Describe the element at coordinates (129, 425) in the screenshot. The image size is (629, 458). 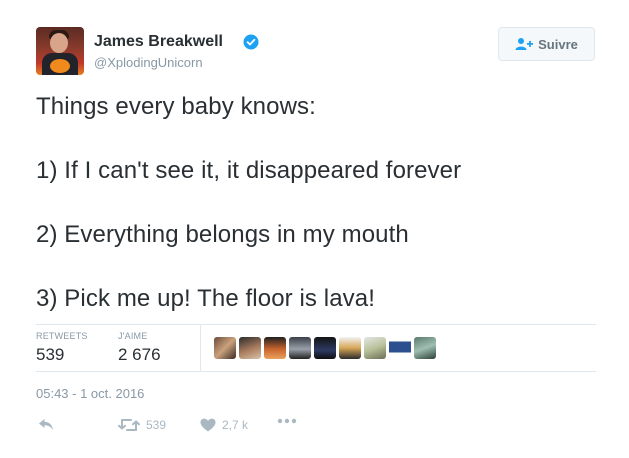
I see `retweet-icon` at that location.